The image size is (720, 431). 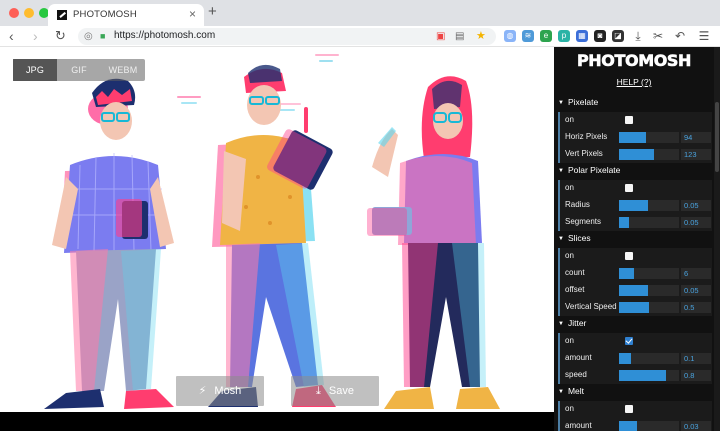 I want to click on scrollbar-thumb, so click(x=717, y=137).